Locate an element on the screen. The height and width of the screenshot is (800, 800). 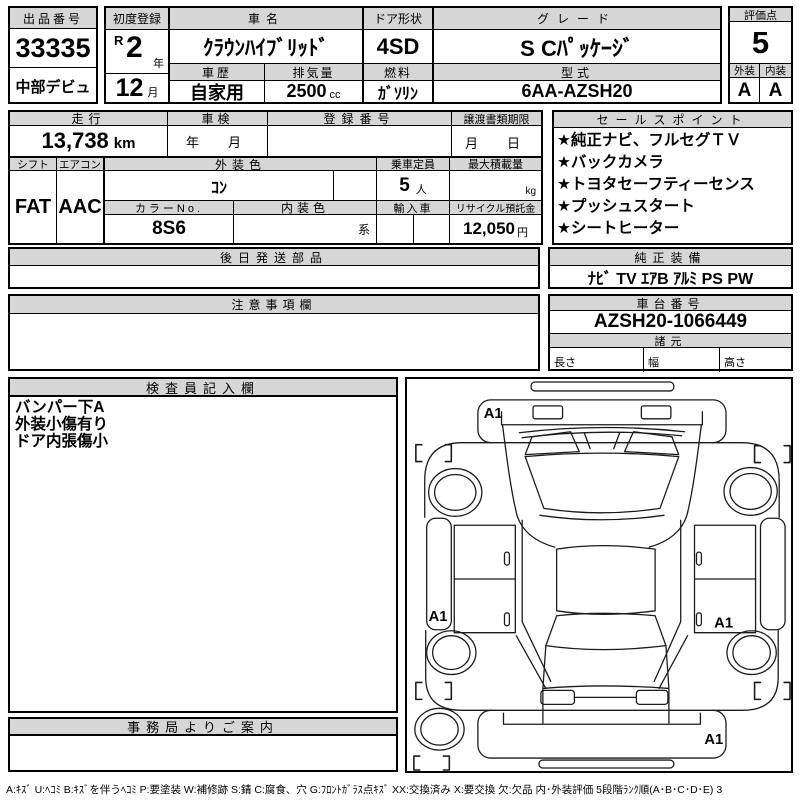
recycle-label: リサイクル預託金 is located at coordinates (495, 208).